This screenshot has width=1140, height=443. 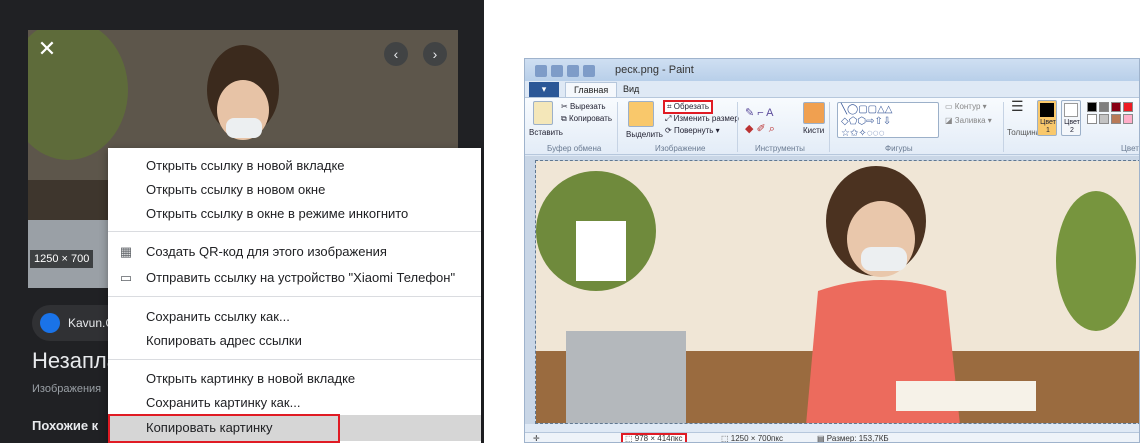 I want to click on shapes-gallery: ╲◯▢▢△△ ◇⬠⬡⇨⇧⇩ ☆✩✧◌◌◌, so click(x=888, y=120).